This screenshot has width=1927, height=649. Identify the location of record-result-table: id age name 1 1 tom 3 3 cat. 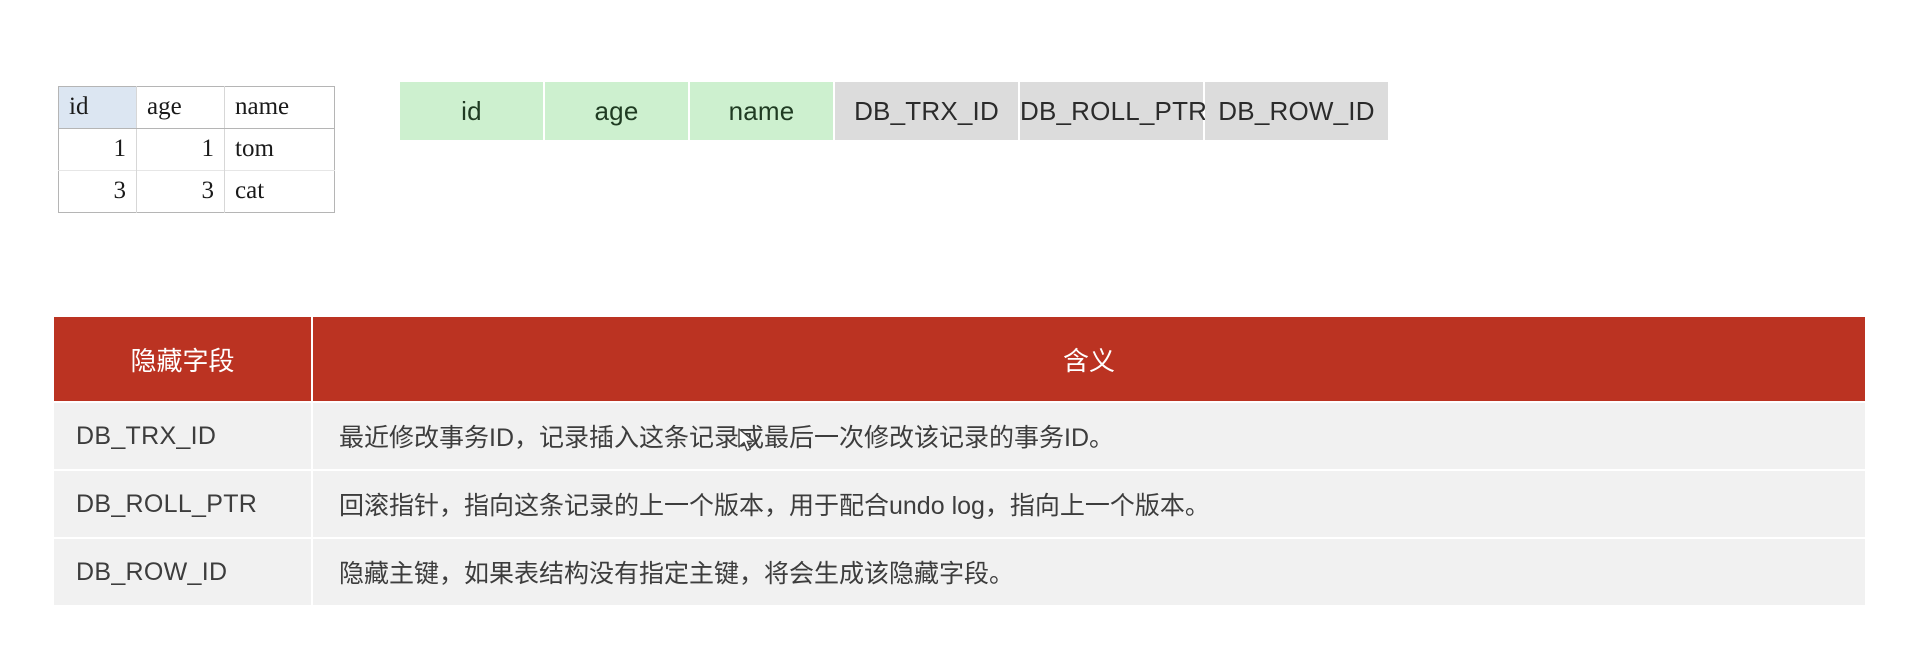
(196, 149).